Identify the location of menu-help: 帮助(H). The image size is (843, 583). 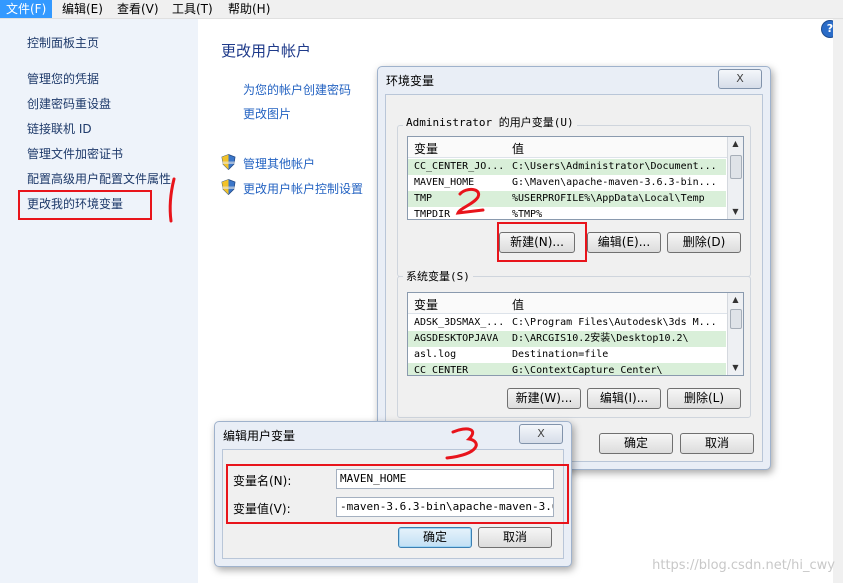
(249, 9).